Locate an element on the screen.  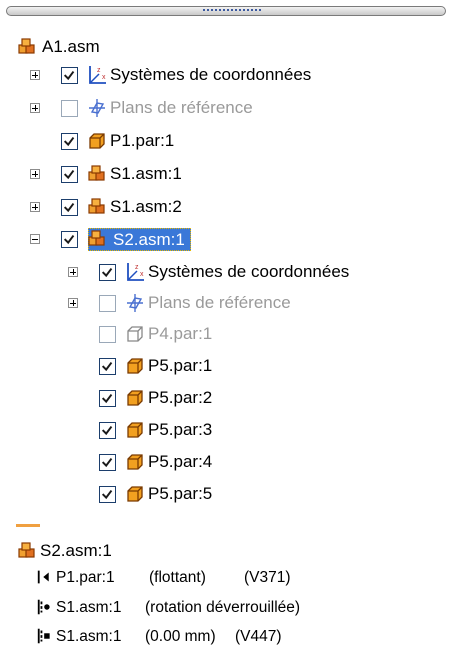
tree-row: S1.asm:2 is located at coordinates (225, 208).